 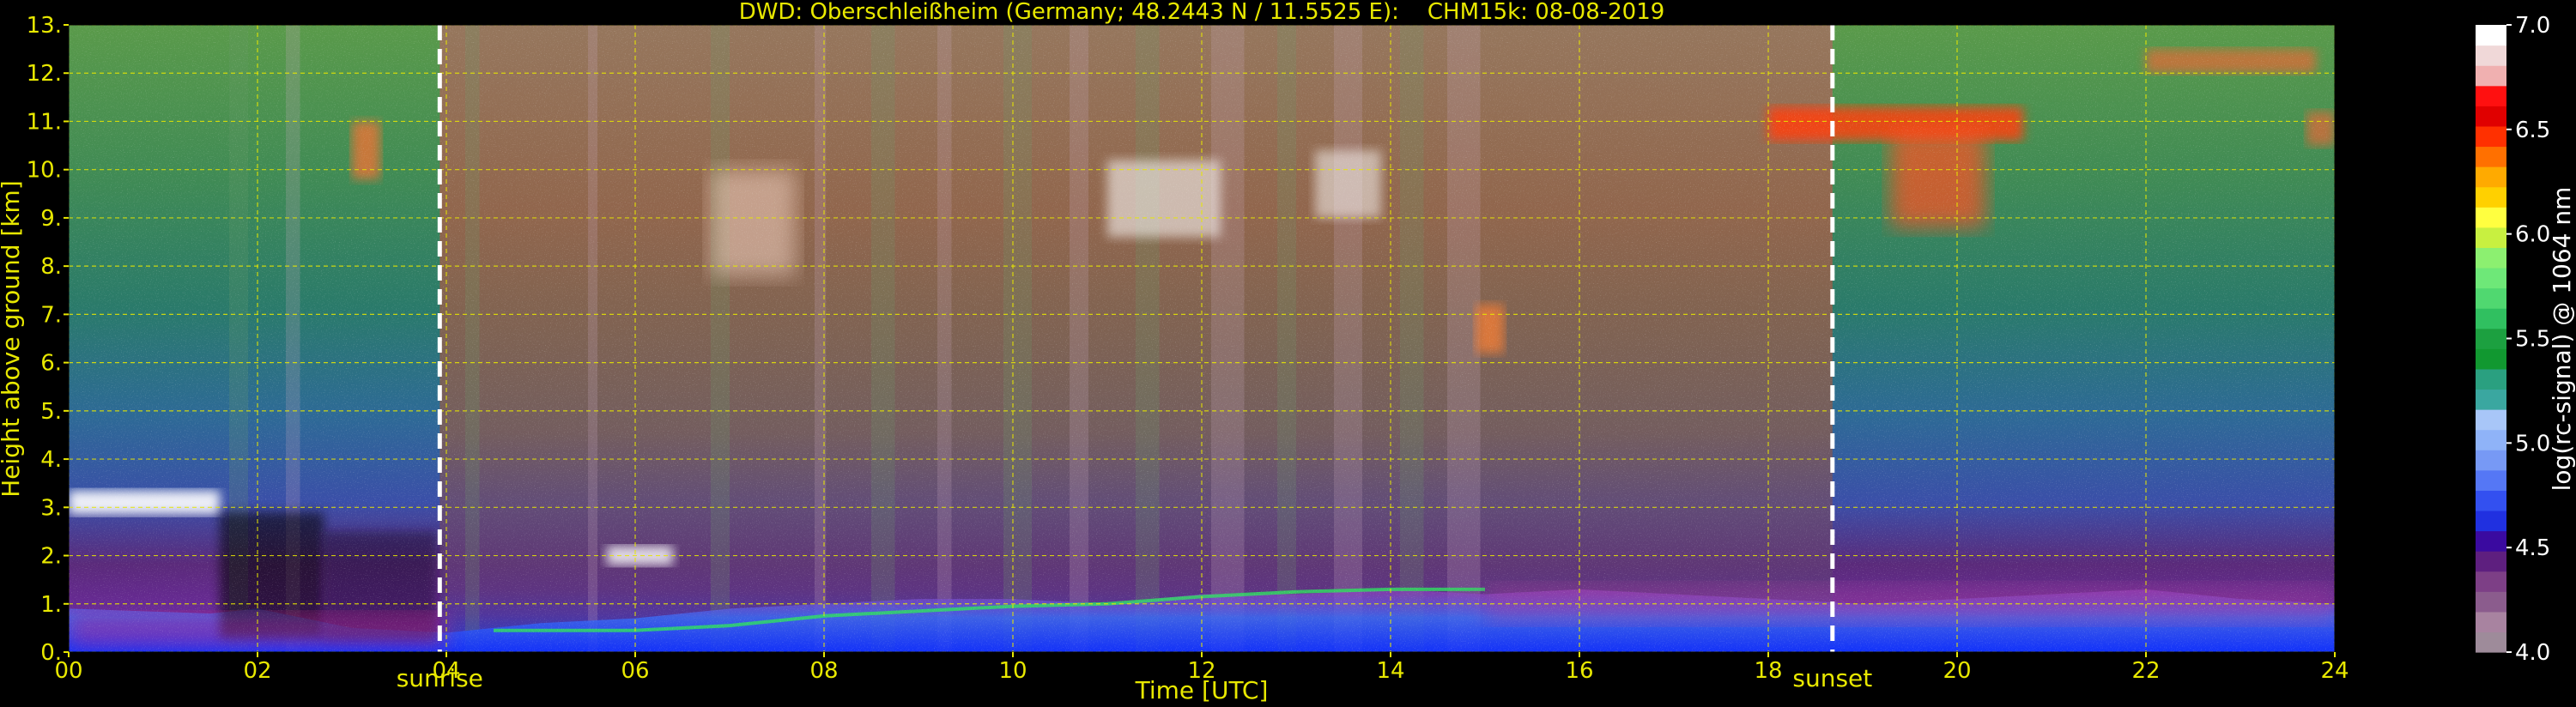 I want to click on colorbar-tick-label: 5.0, so click(x=2532, y=443).